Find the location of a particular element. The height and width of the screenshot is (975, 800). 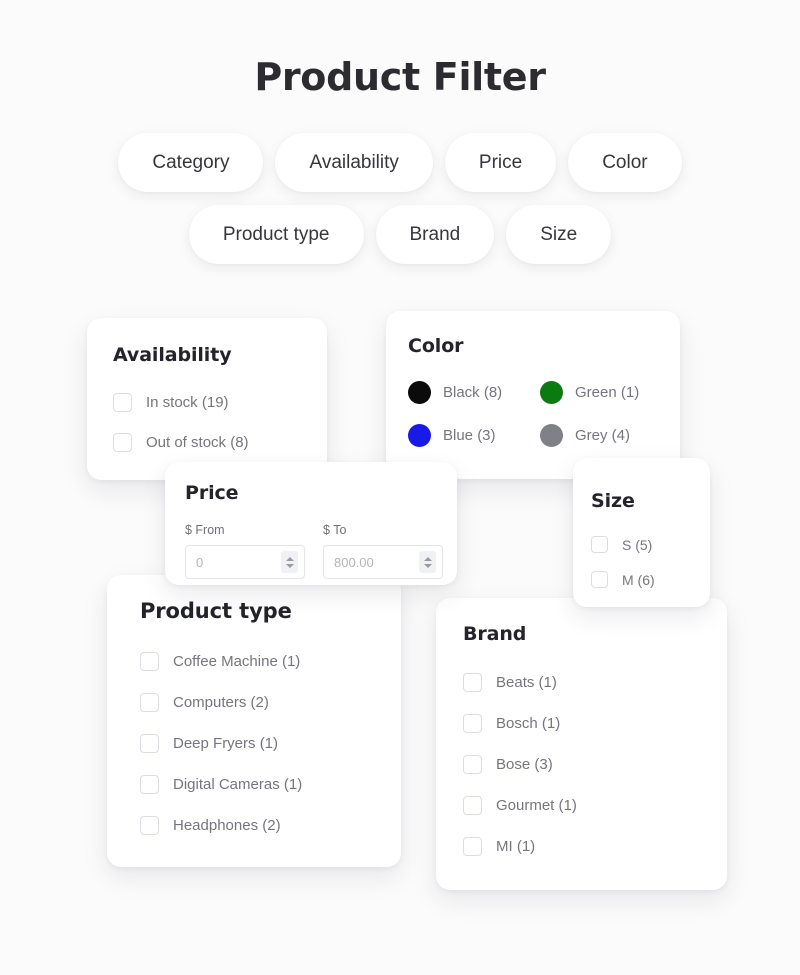

product-type-option-headphones: Headphones (2) is located at coordinates (270, 825).